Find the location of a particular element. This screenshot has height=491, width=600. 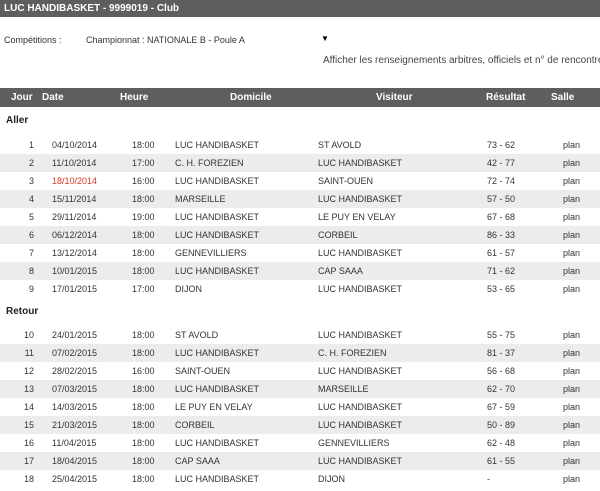

cell-date: 10/01/2015 is located at coordinates (75, 271).